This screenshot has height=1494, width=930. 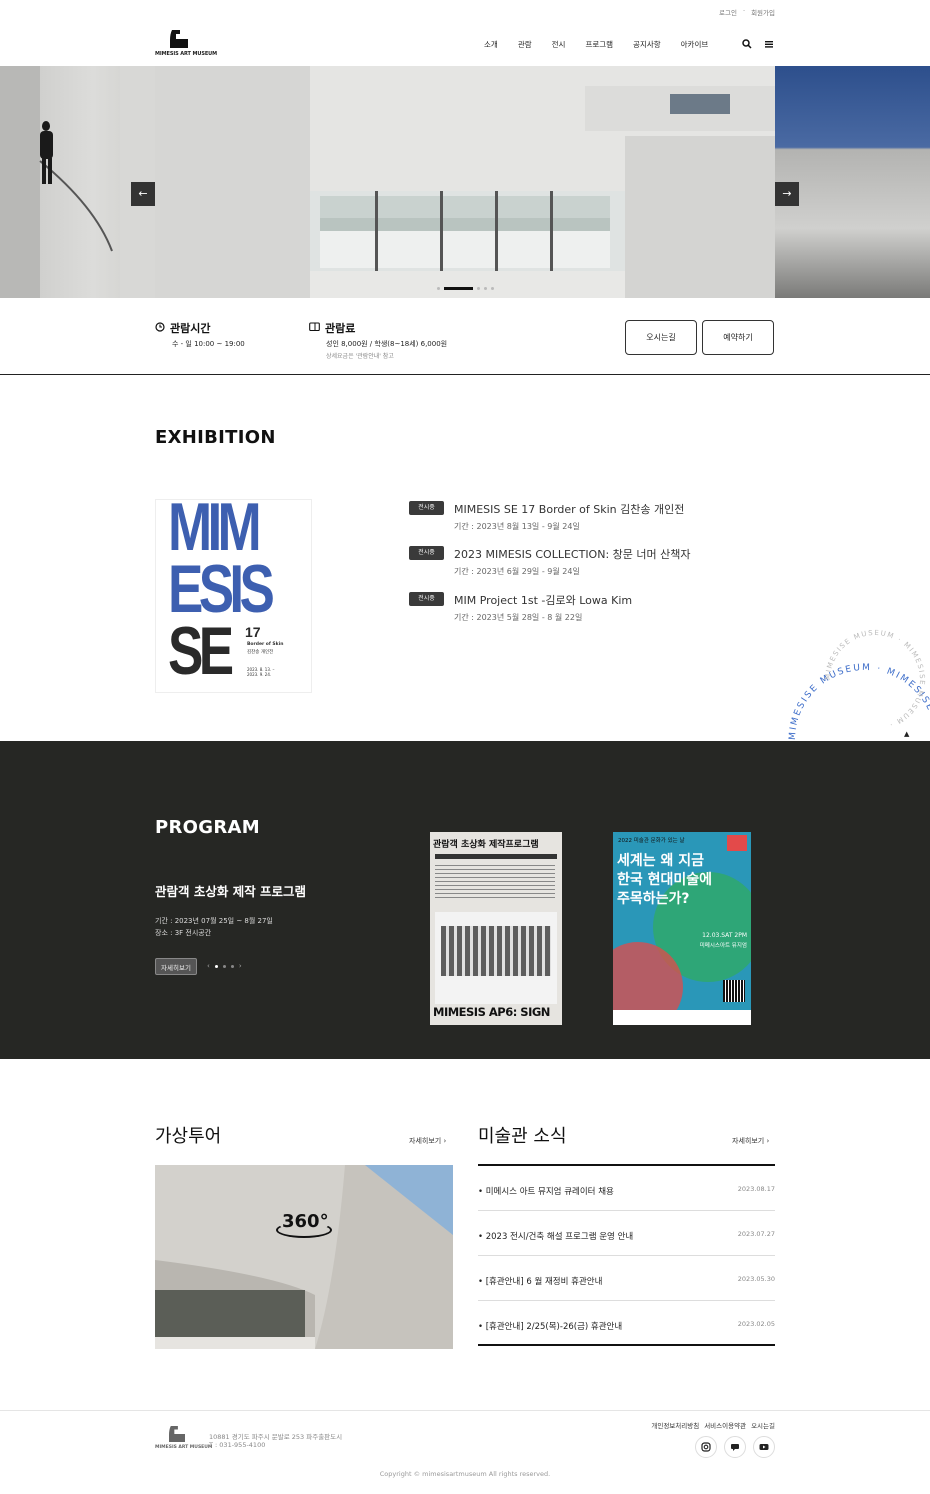 I want to click on poster-1-tagbar, so click(x=496, y=856).